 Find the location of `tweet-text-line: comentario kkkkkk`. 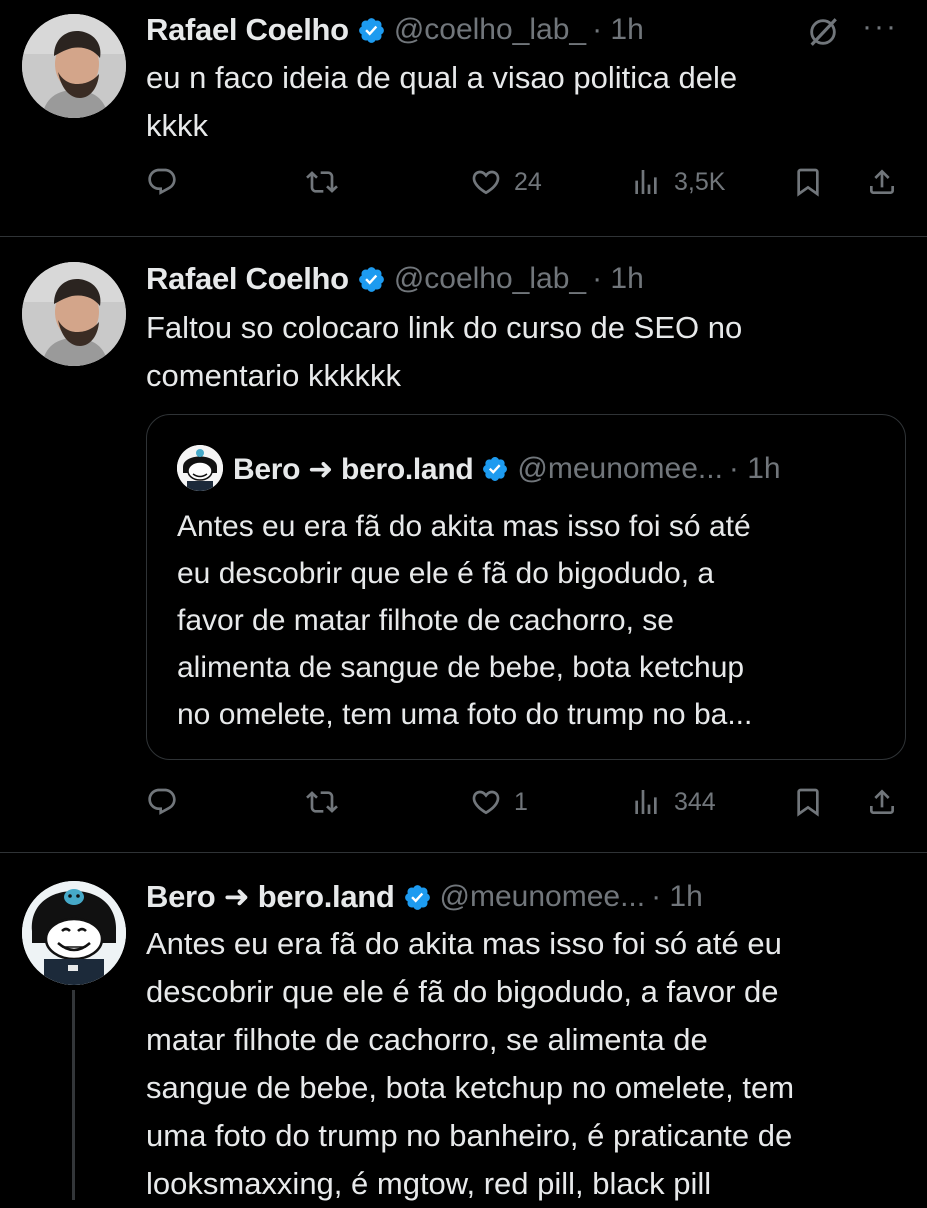

tweet-text-line: comentario kkkkkk is located at coordinates (273, 375).